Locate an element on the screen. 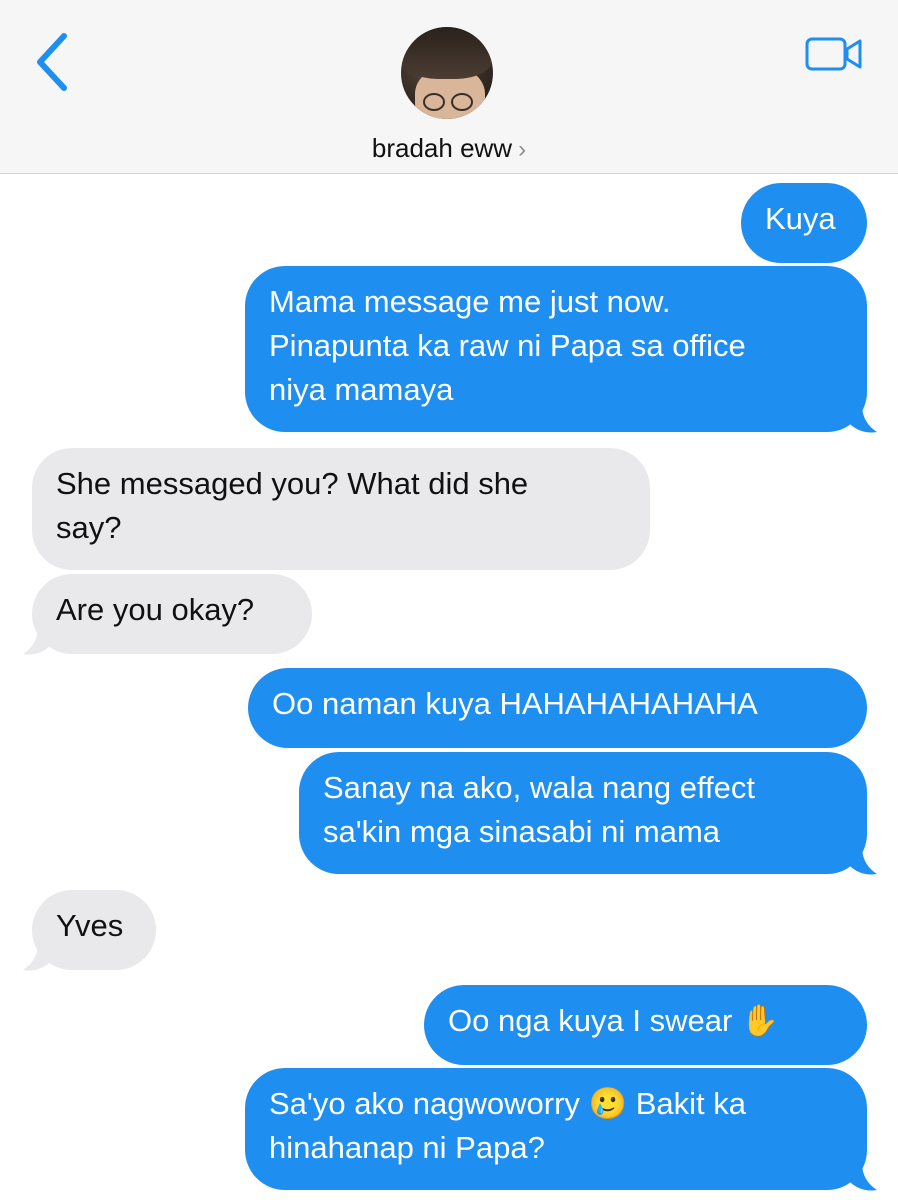  video-call-icon is located at coordinates (834, 54).